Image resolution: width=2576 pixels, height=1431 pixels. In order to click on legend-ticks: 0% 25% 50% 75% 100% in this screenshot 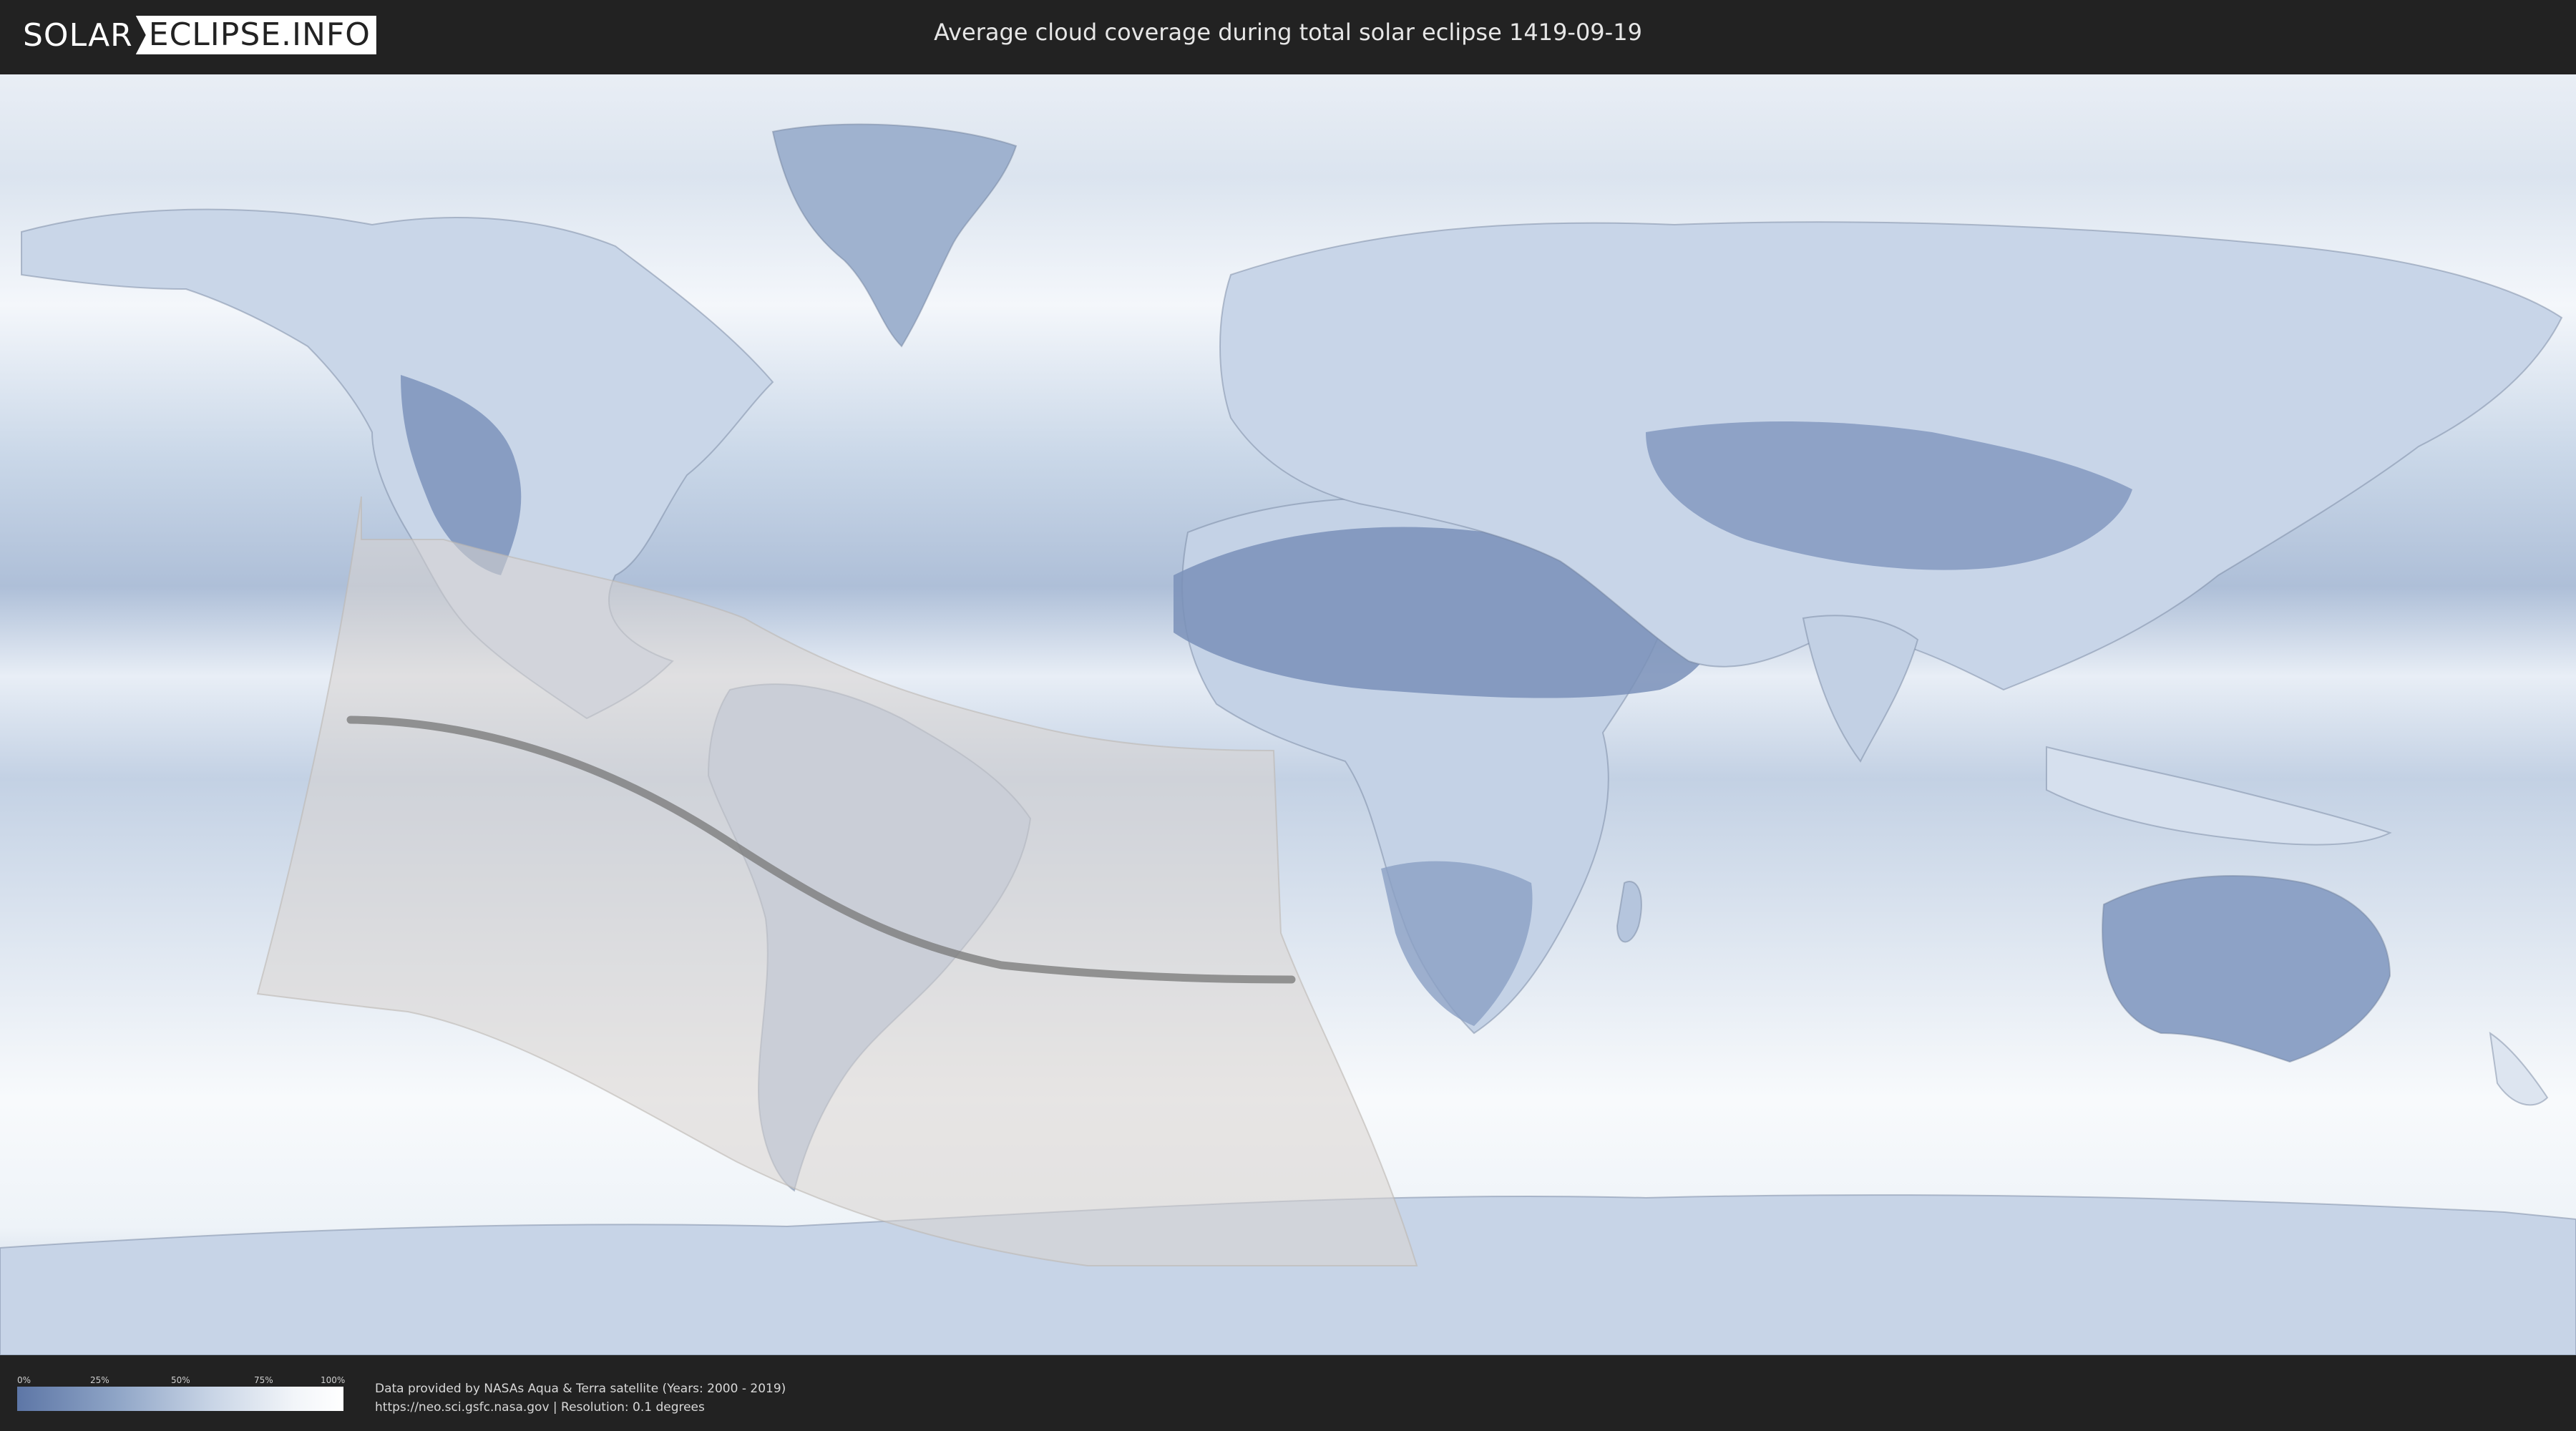, I will do `click(181, 1381)`.